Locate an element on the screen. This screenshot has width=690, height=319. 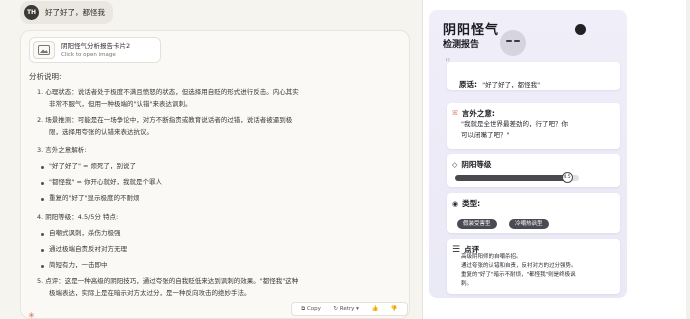
image-artifact-icon is located at coordinates (44, 50).